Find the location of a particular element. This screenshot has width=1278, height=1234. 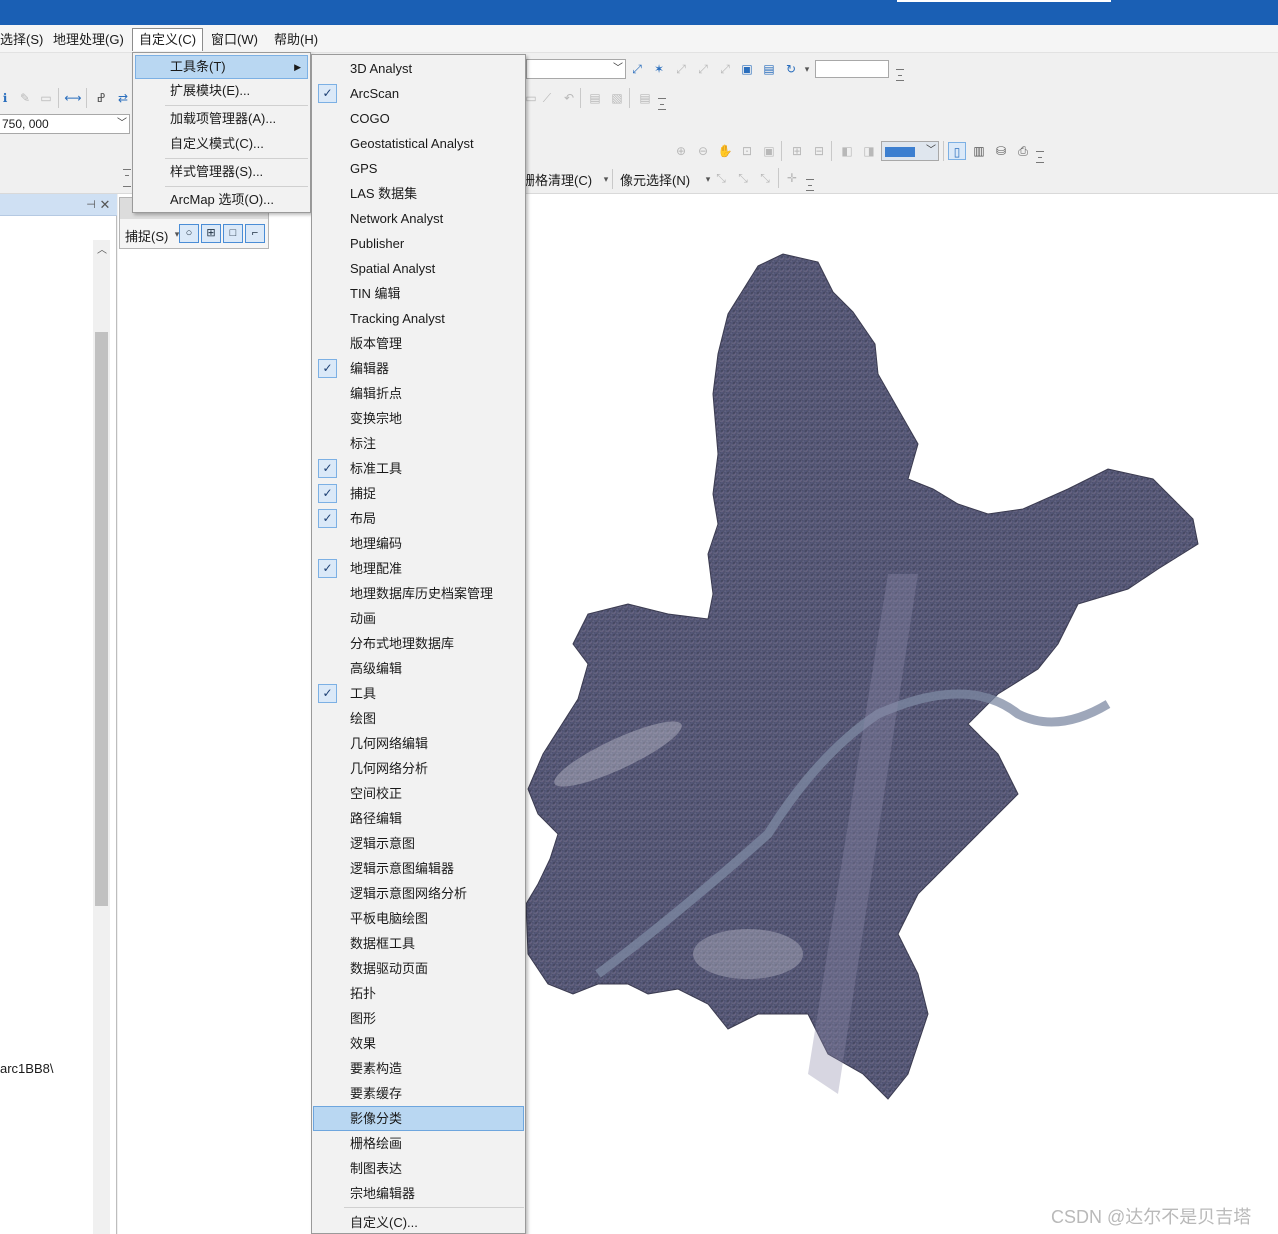

toolbar-toggle-item: 分布式地理数据库 is located at coordinates (418, 643).